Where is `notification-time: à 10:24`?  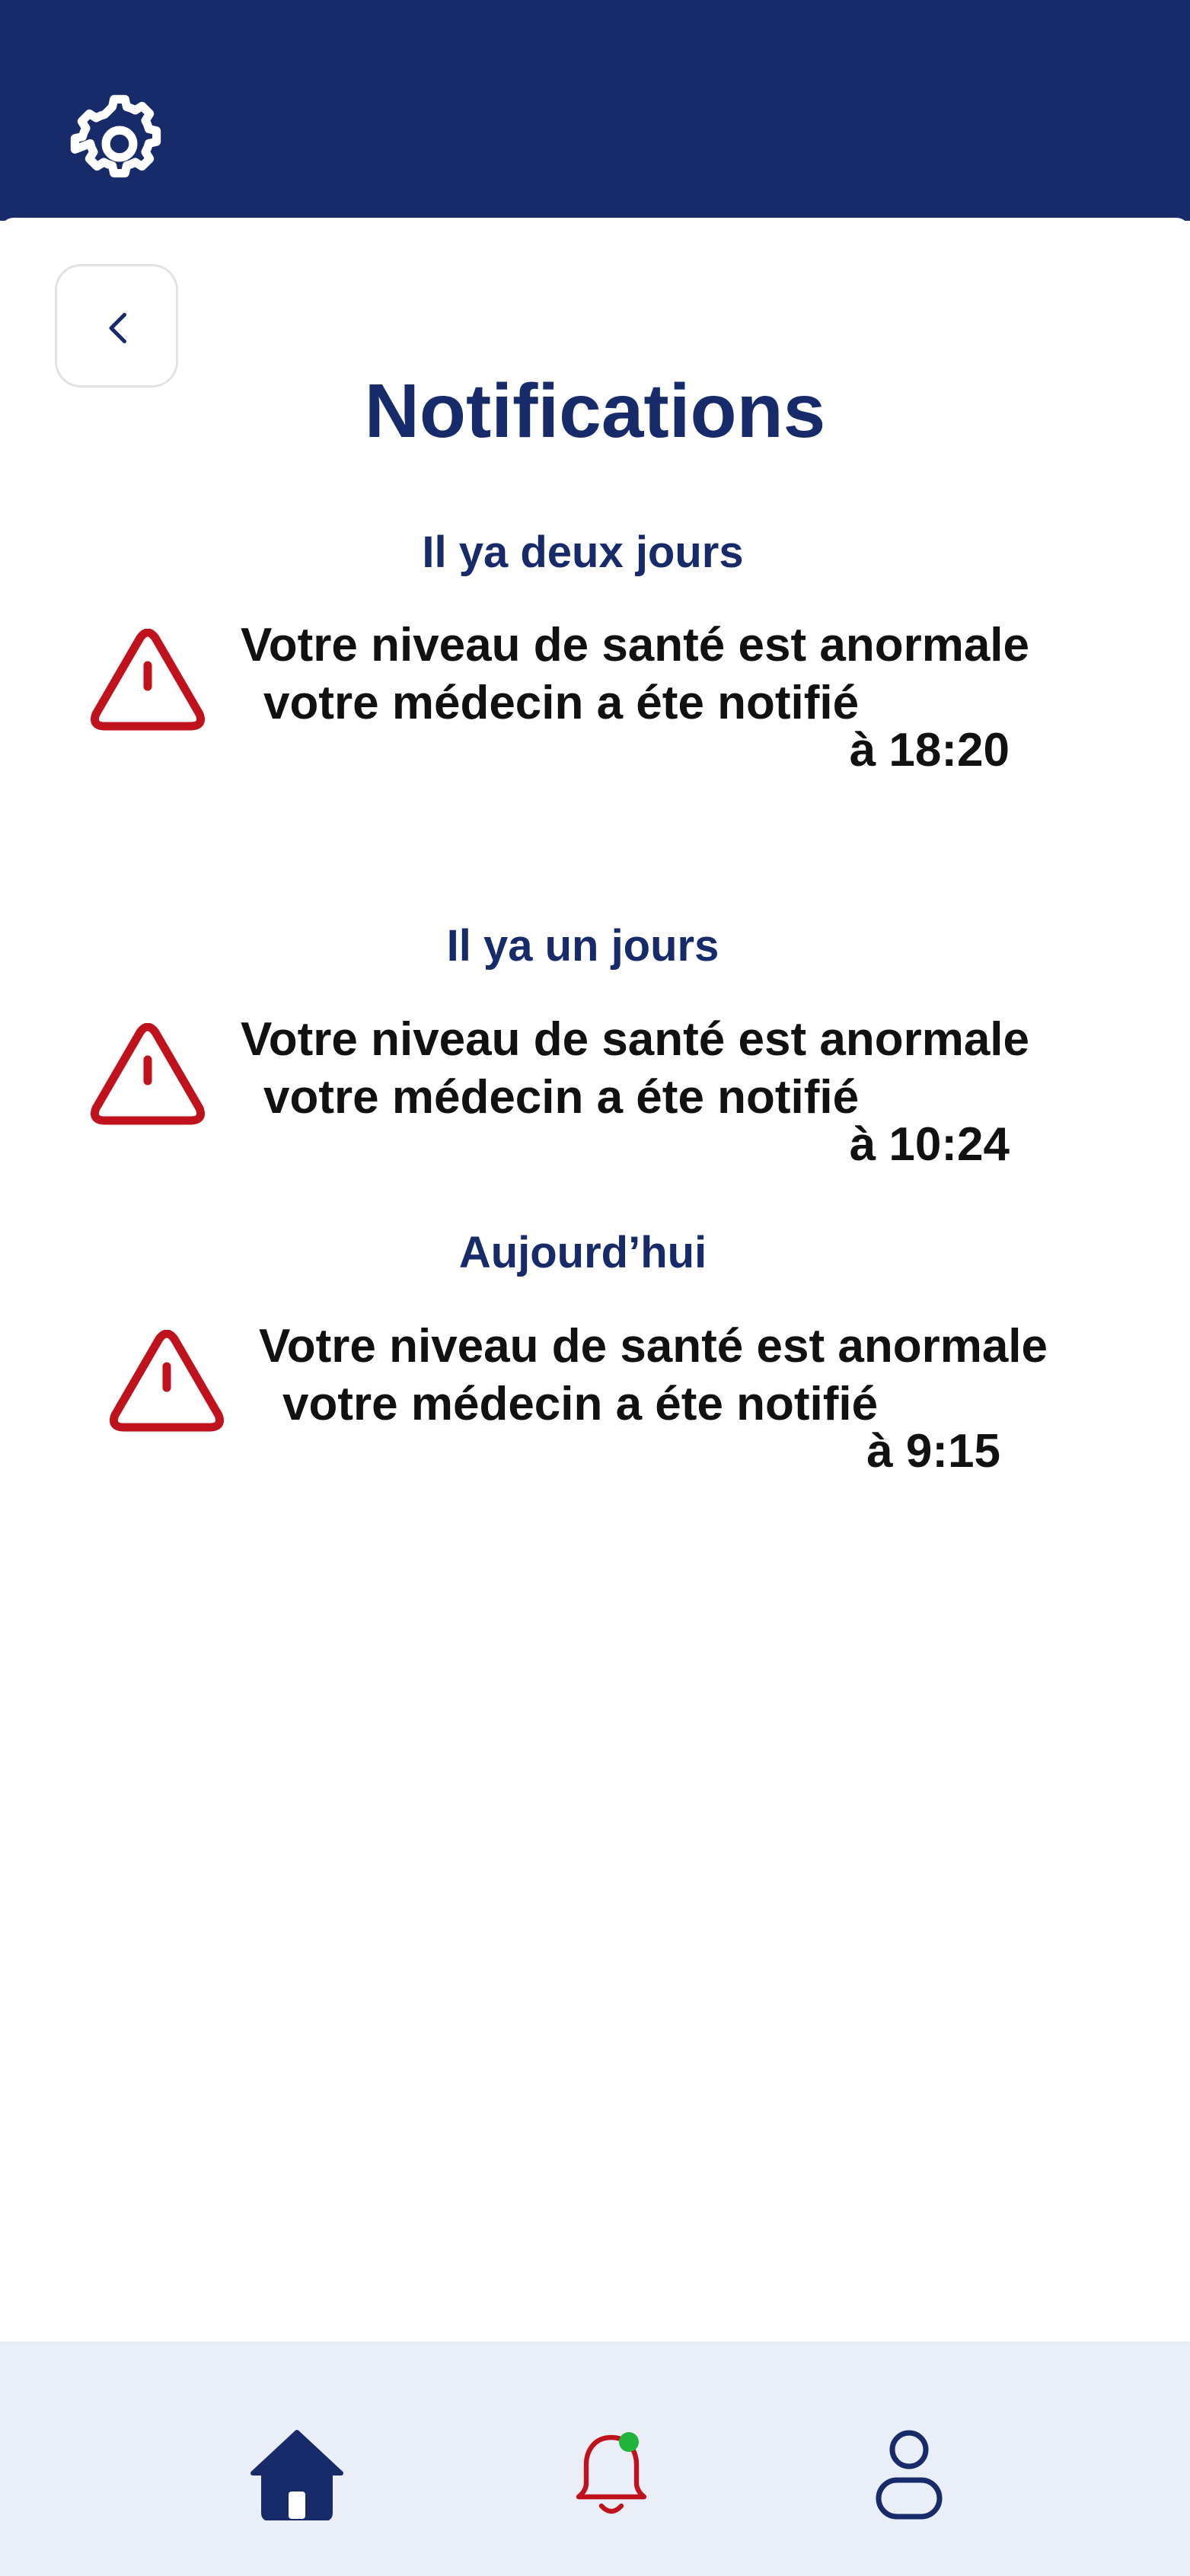
notification-time: à 10:24 is located at coordinates (930, 1144).